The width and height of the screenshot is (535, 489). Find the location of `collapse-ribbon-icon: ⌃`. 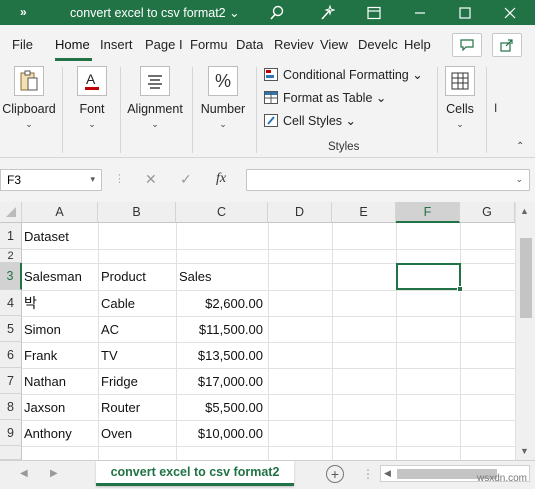

collapse-ribbon-icon: ⌃ is located at coordinates (520, 146).